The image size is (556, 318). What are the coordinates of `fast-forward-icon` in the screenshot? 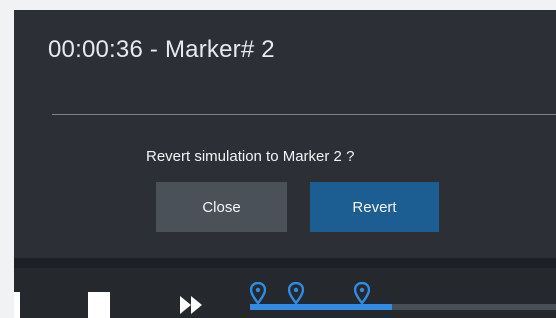 It's located at (192, 305).